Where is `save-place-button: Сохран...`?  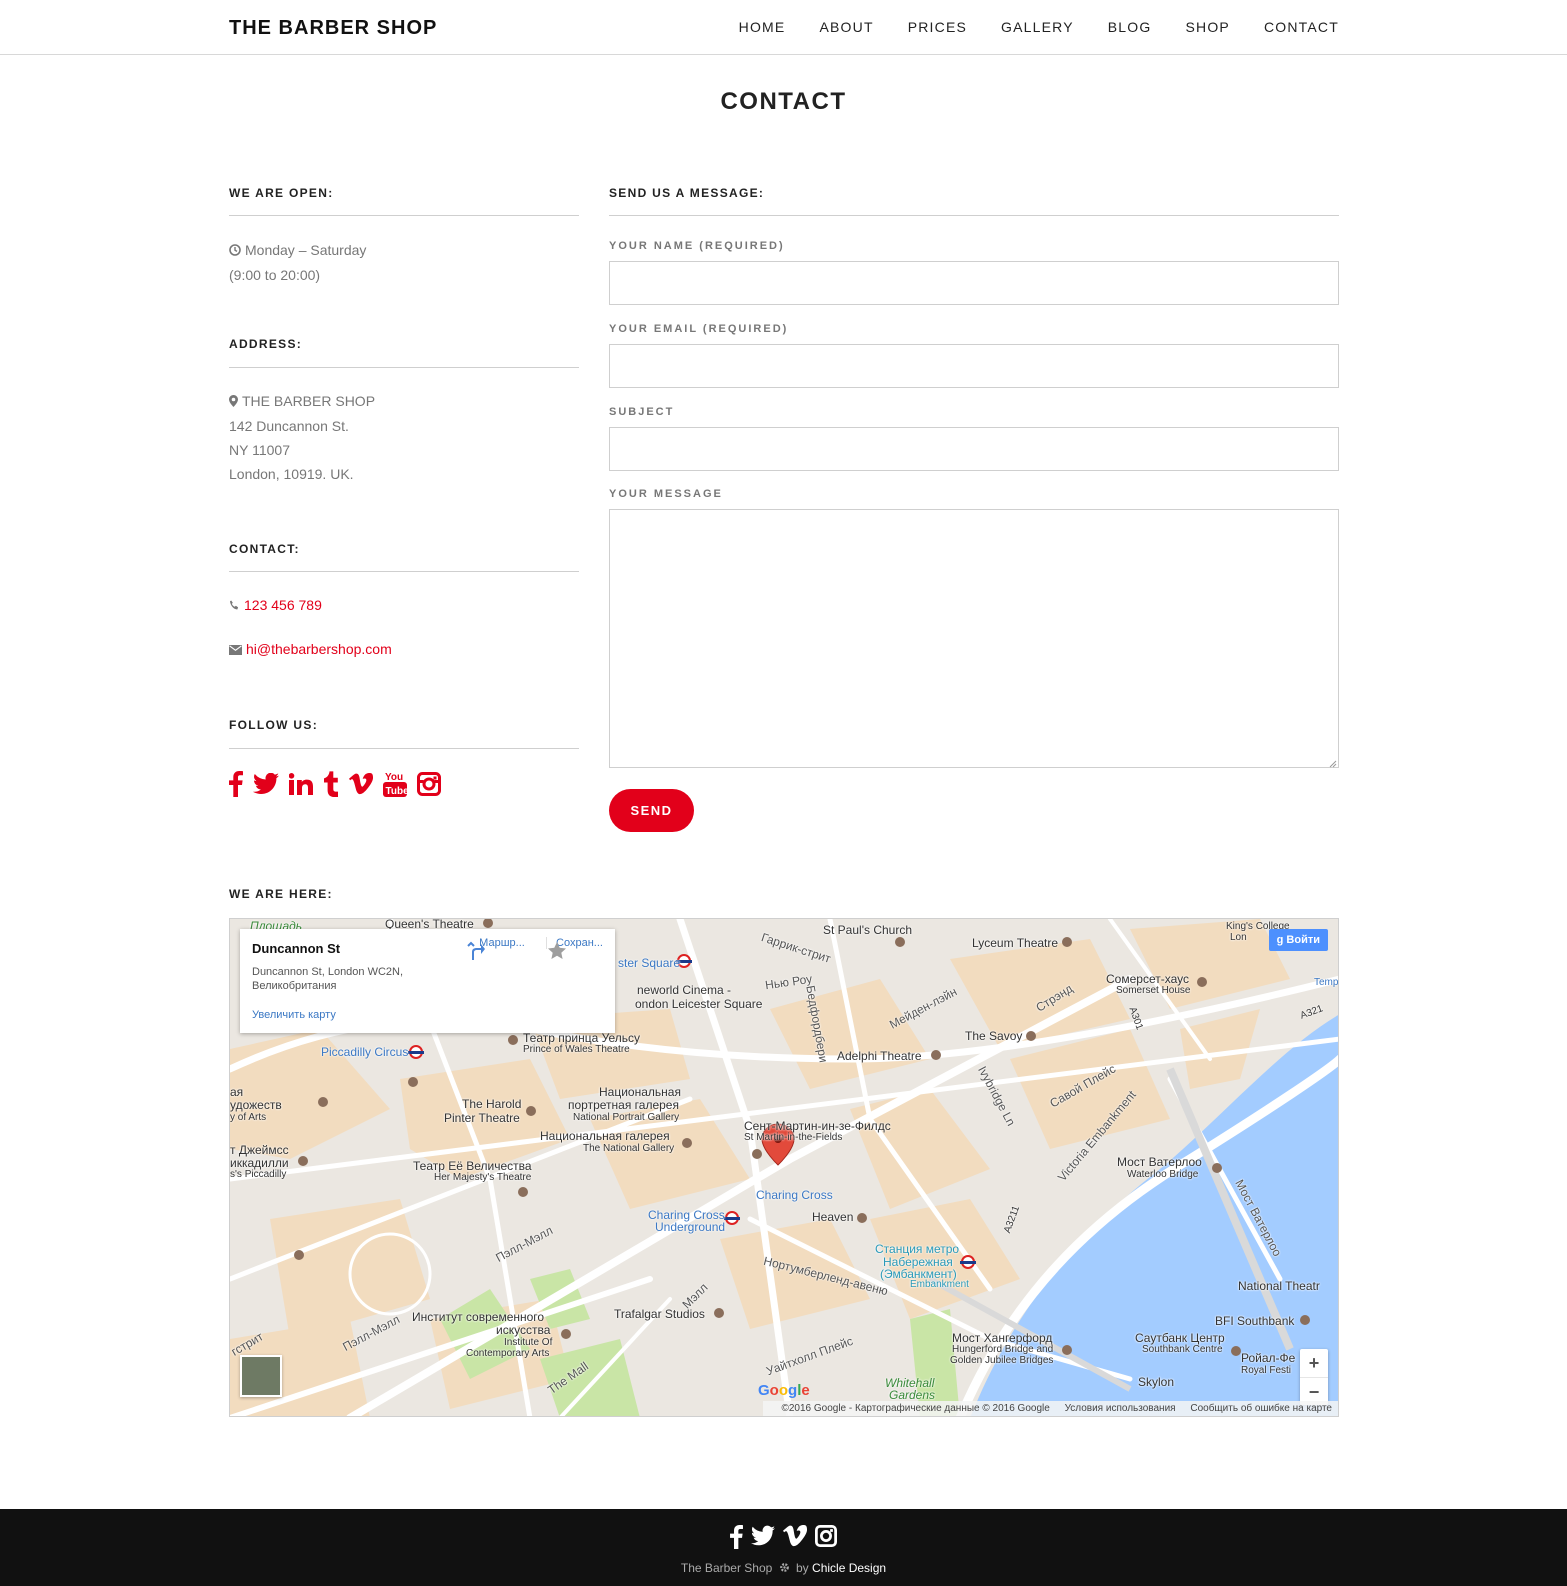
save-place-button: Сохран... is located at coordinates (579, 948).